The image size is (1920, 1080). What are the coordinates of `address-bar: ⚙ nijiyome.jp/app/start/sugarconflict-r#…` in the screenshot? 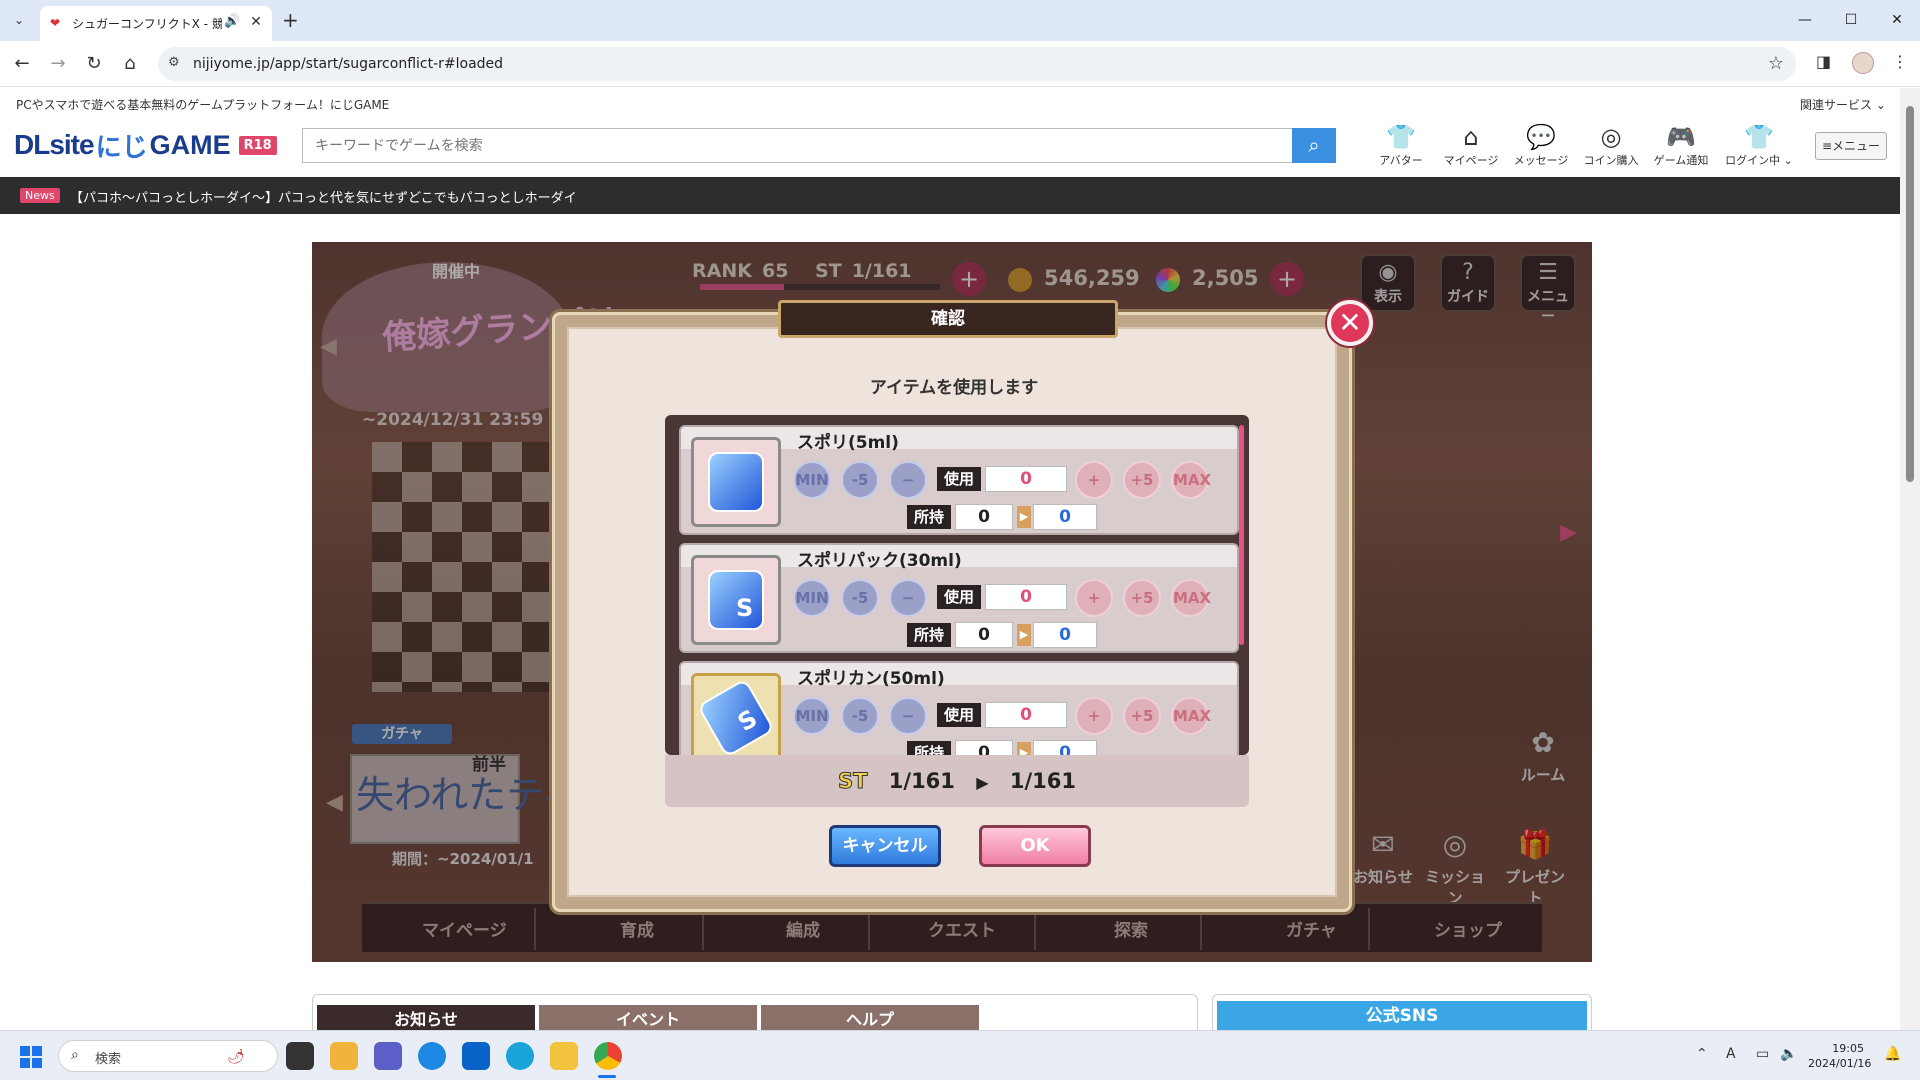 It's located at (977, 64).